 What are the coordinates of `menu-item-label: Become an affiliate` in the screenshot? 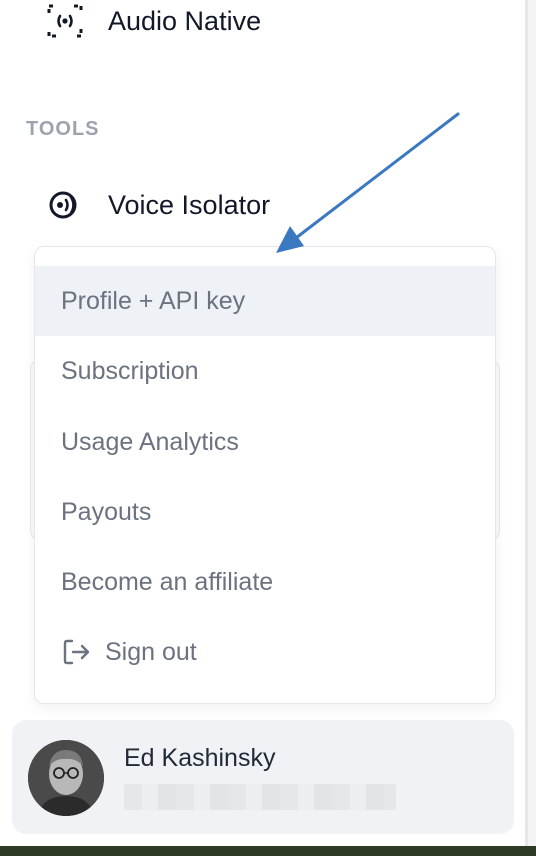 It's located at (167, 581).